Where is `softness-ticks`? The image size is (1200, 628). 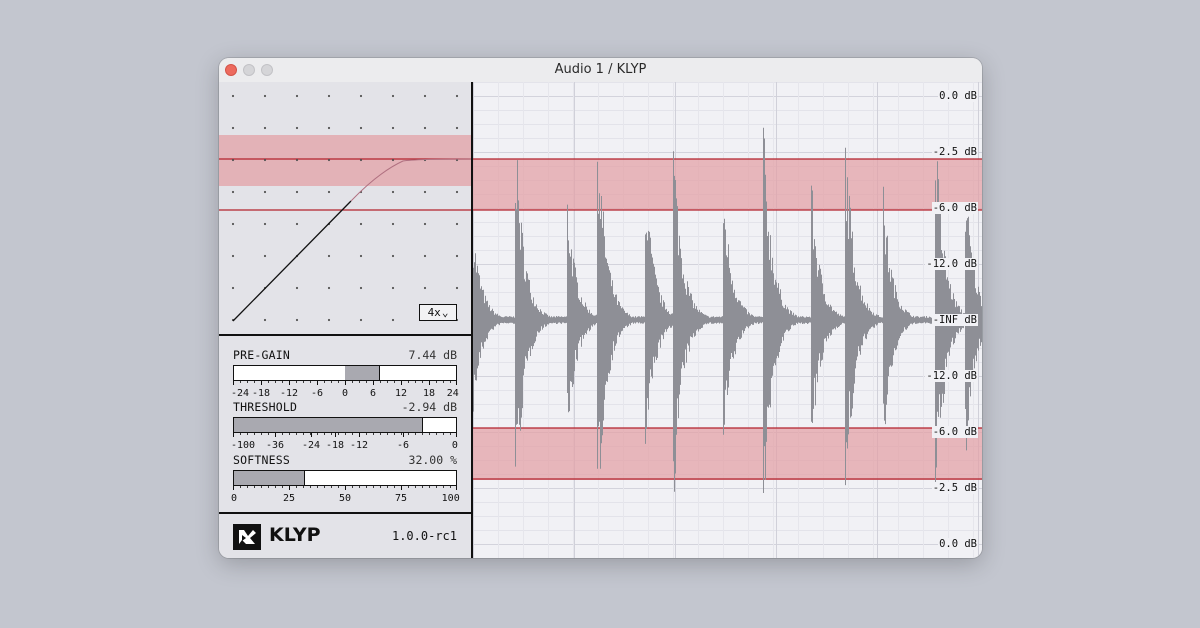 softness-ticks is located at coordinates (345, 487).